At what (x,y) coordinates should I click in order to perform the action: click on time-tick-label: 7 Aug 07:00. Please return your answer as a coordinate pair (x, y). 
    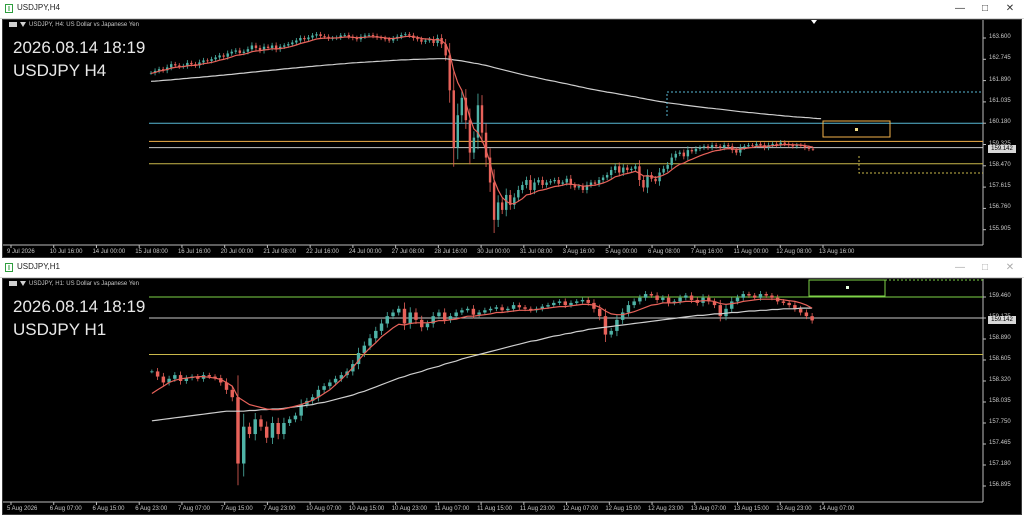
    Looking at the image, I should click on (193, 509).